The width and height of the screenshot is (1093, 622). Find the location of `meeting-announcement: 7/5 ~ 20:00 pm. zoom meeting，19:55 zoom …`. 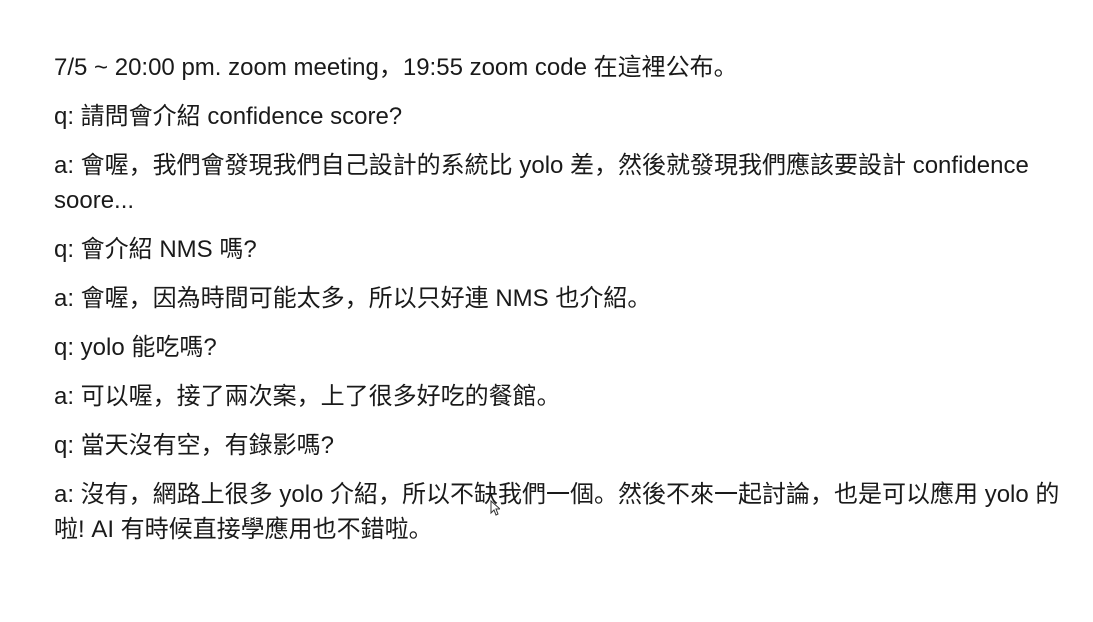

meeting-announcement: 7/5 ~ 20:00 pm. zoom meeting，19:55 zoom … is located at coordinates (396, 67).